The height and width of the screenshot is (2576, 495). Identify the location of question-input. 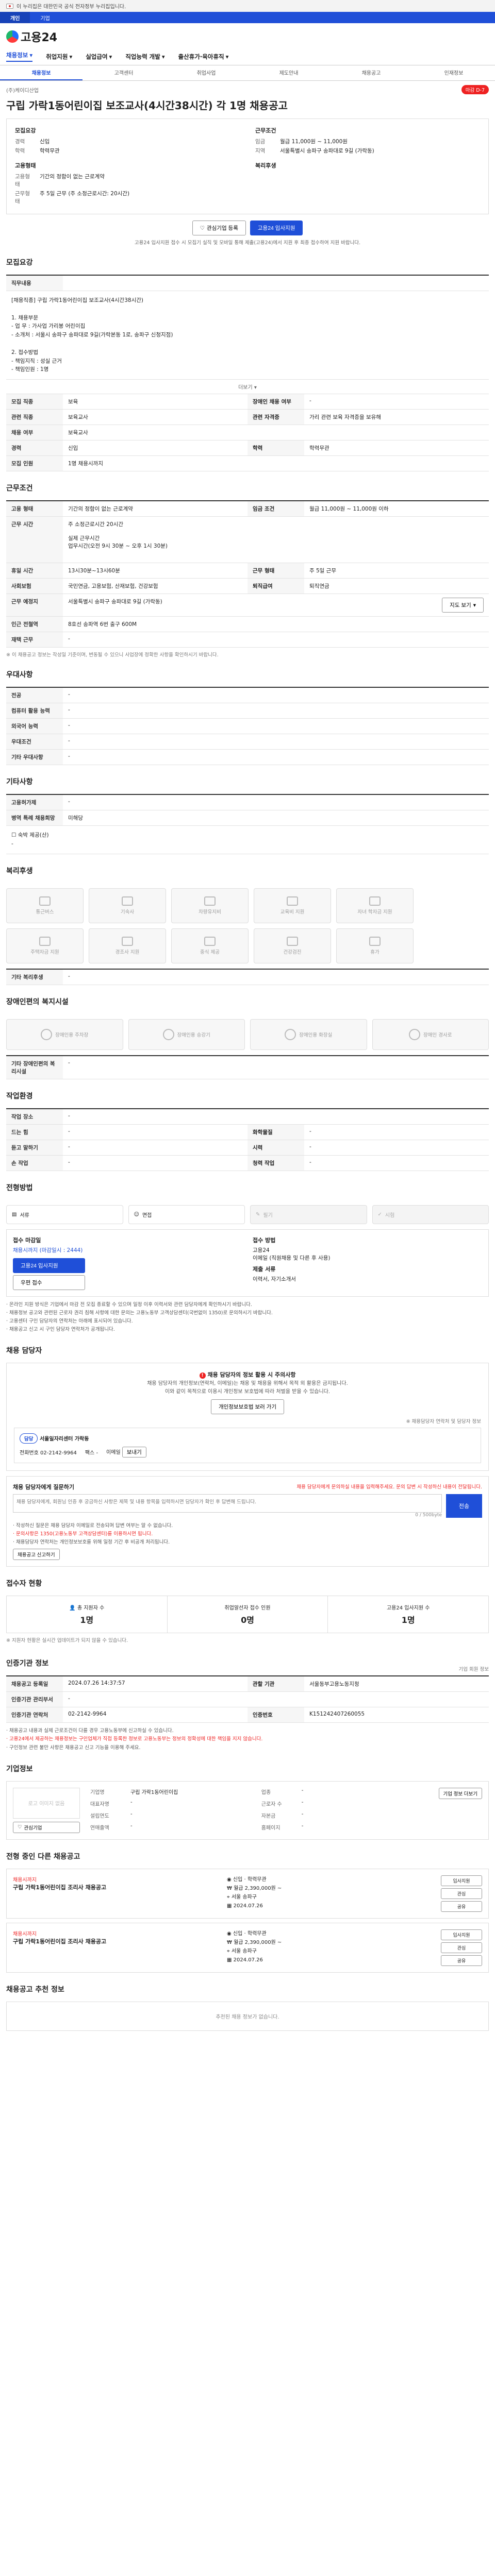
(228, 1503).